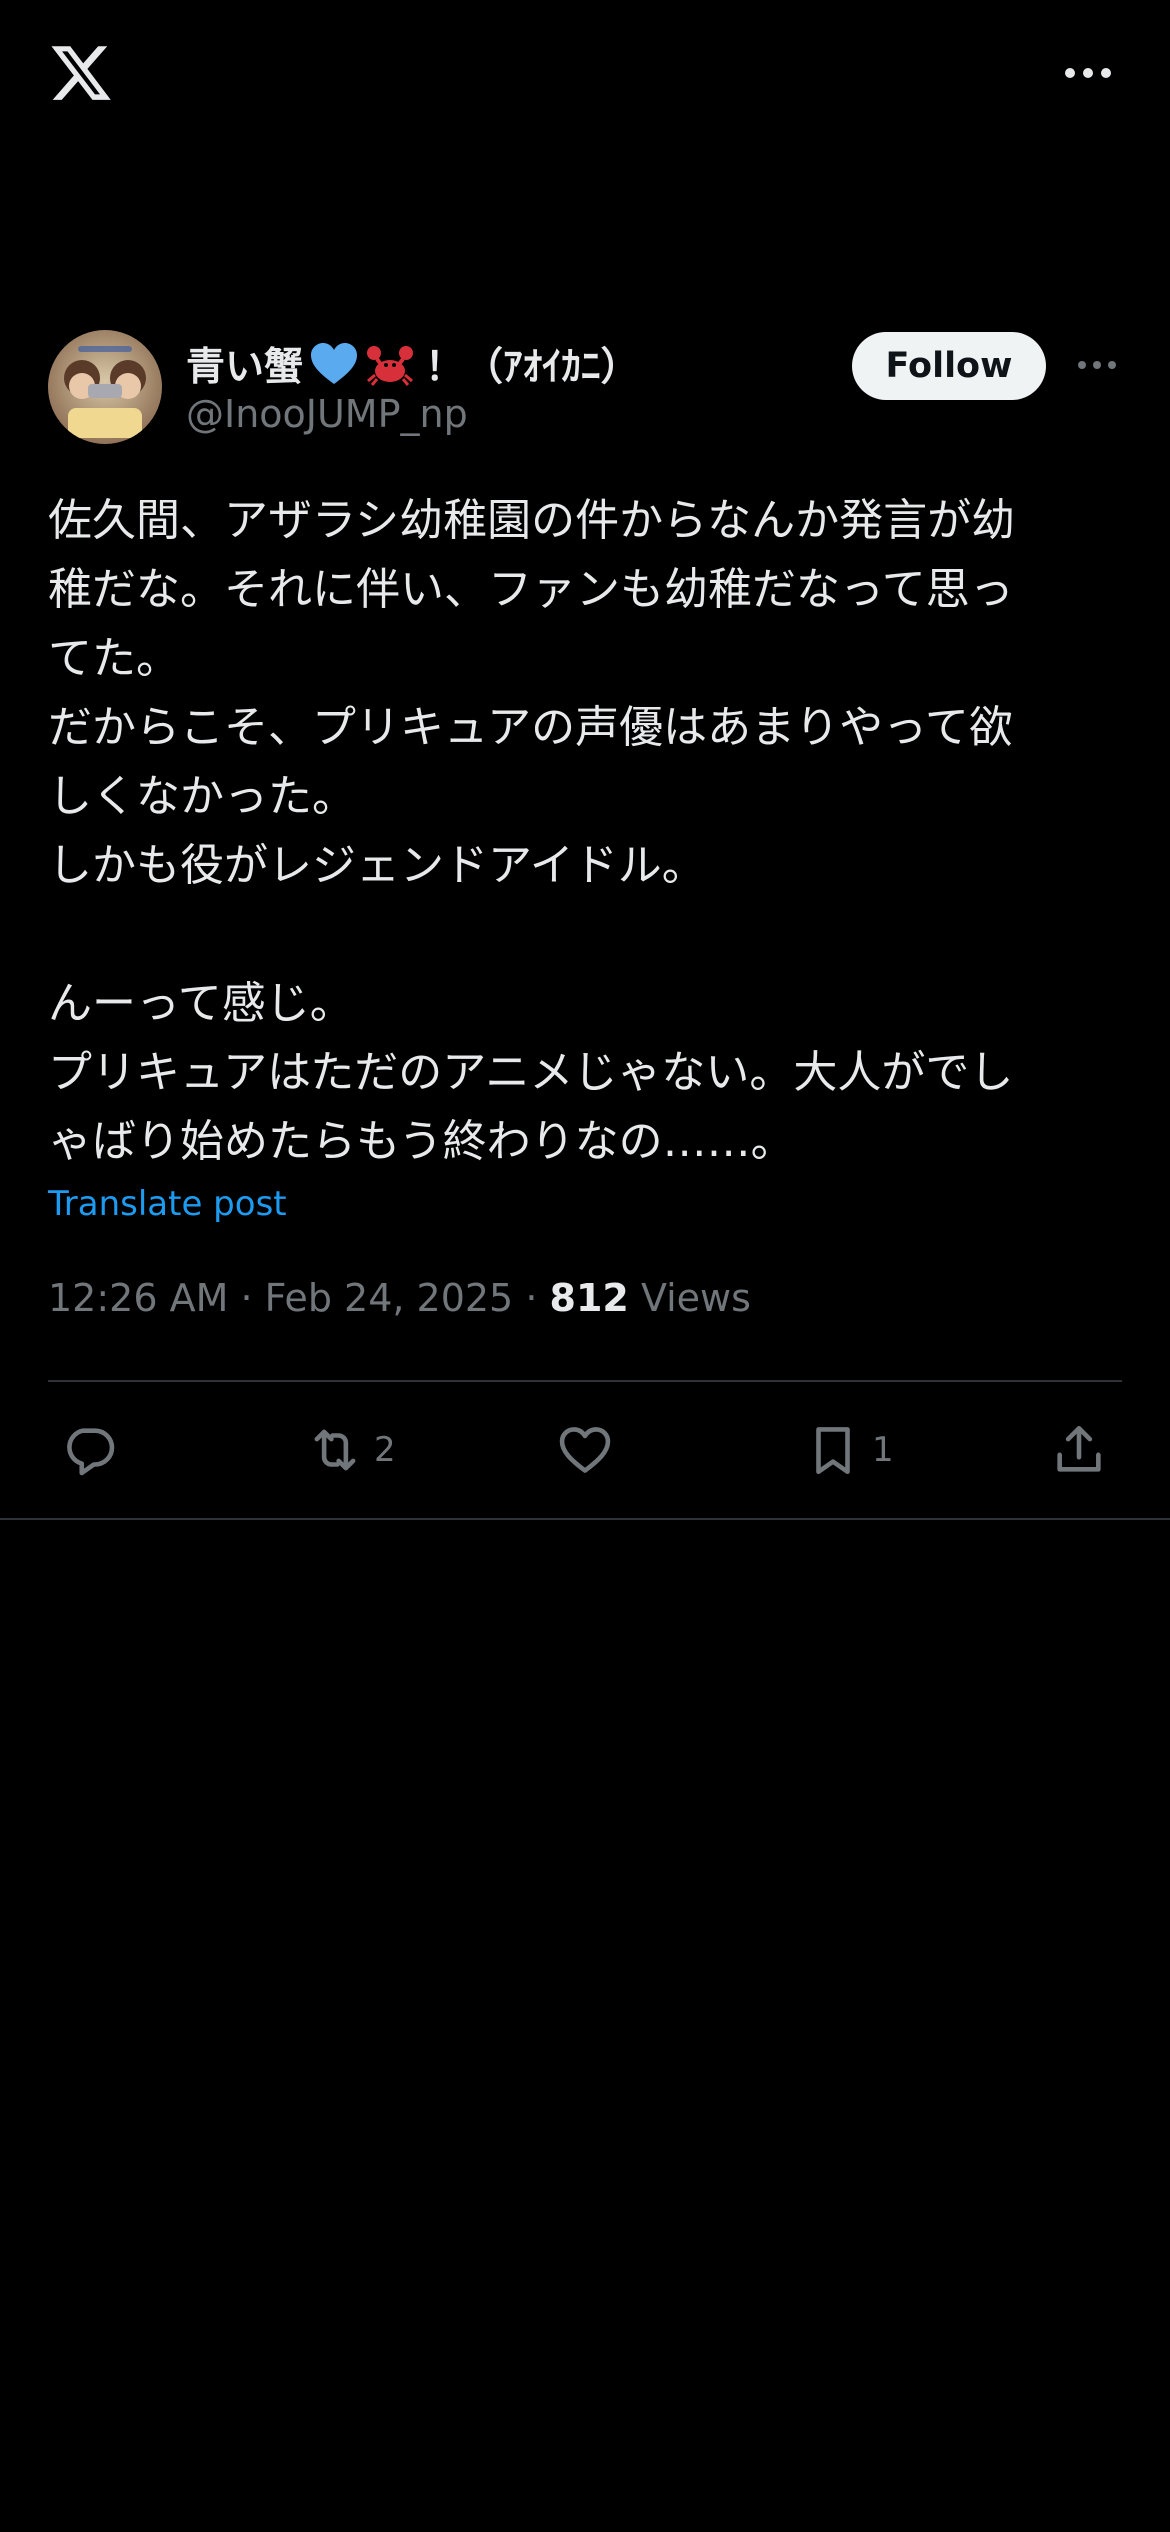  Describe the element at coordinates (1088, 73) in the screenshot. I see `more-horizontal-icon` at that location.